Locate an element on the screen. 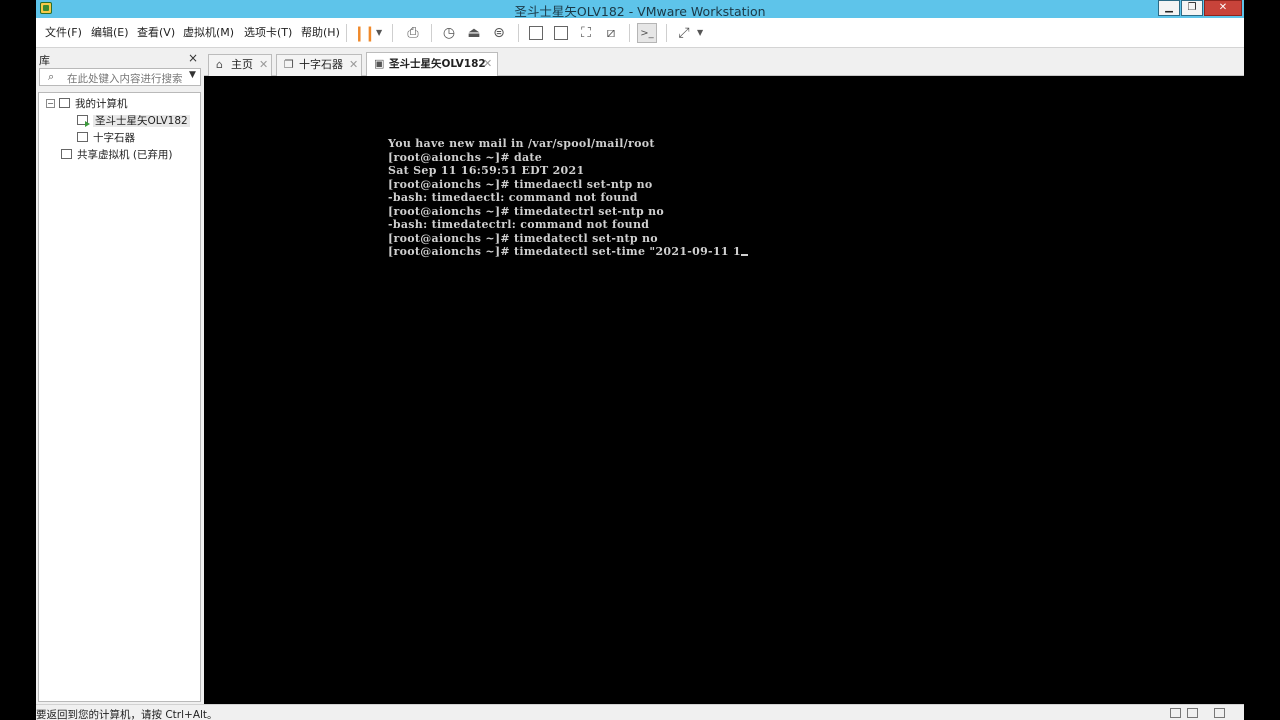 This screenshot has width=1280, height=720. tree-item-vm-olv182: 圣斗士星矢OLV182 is located at coordinates (133, 121).